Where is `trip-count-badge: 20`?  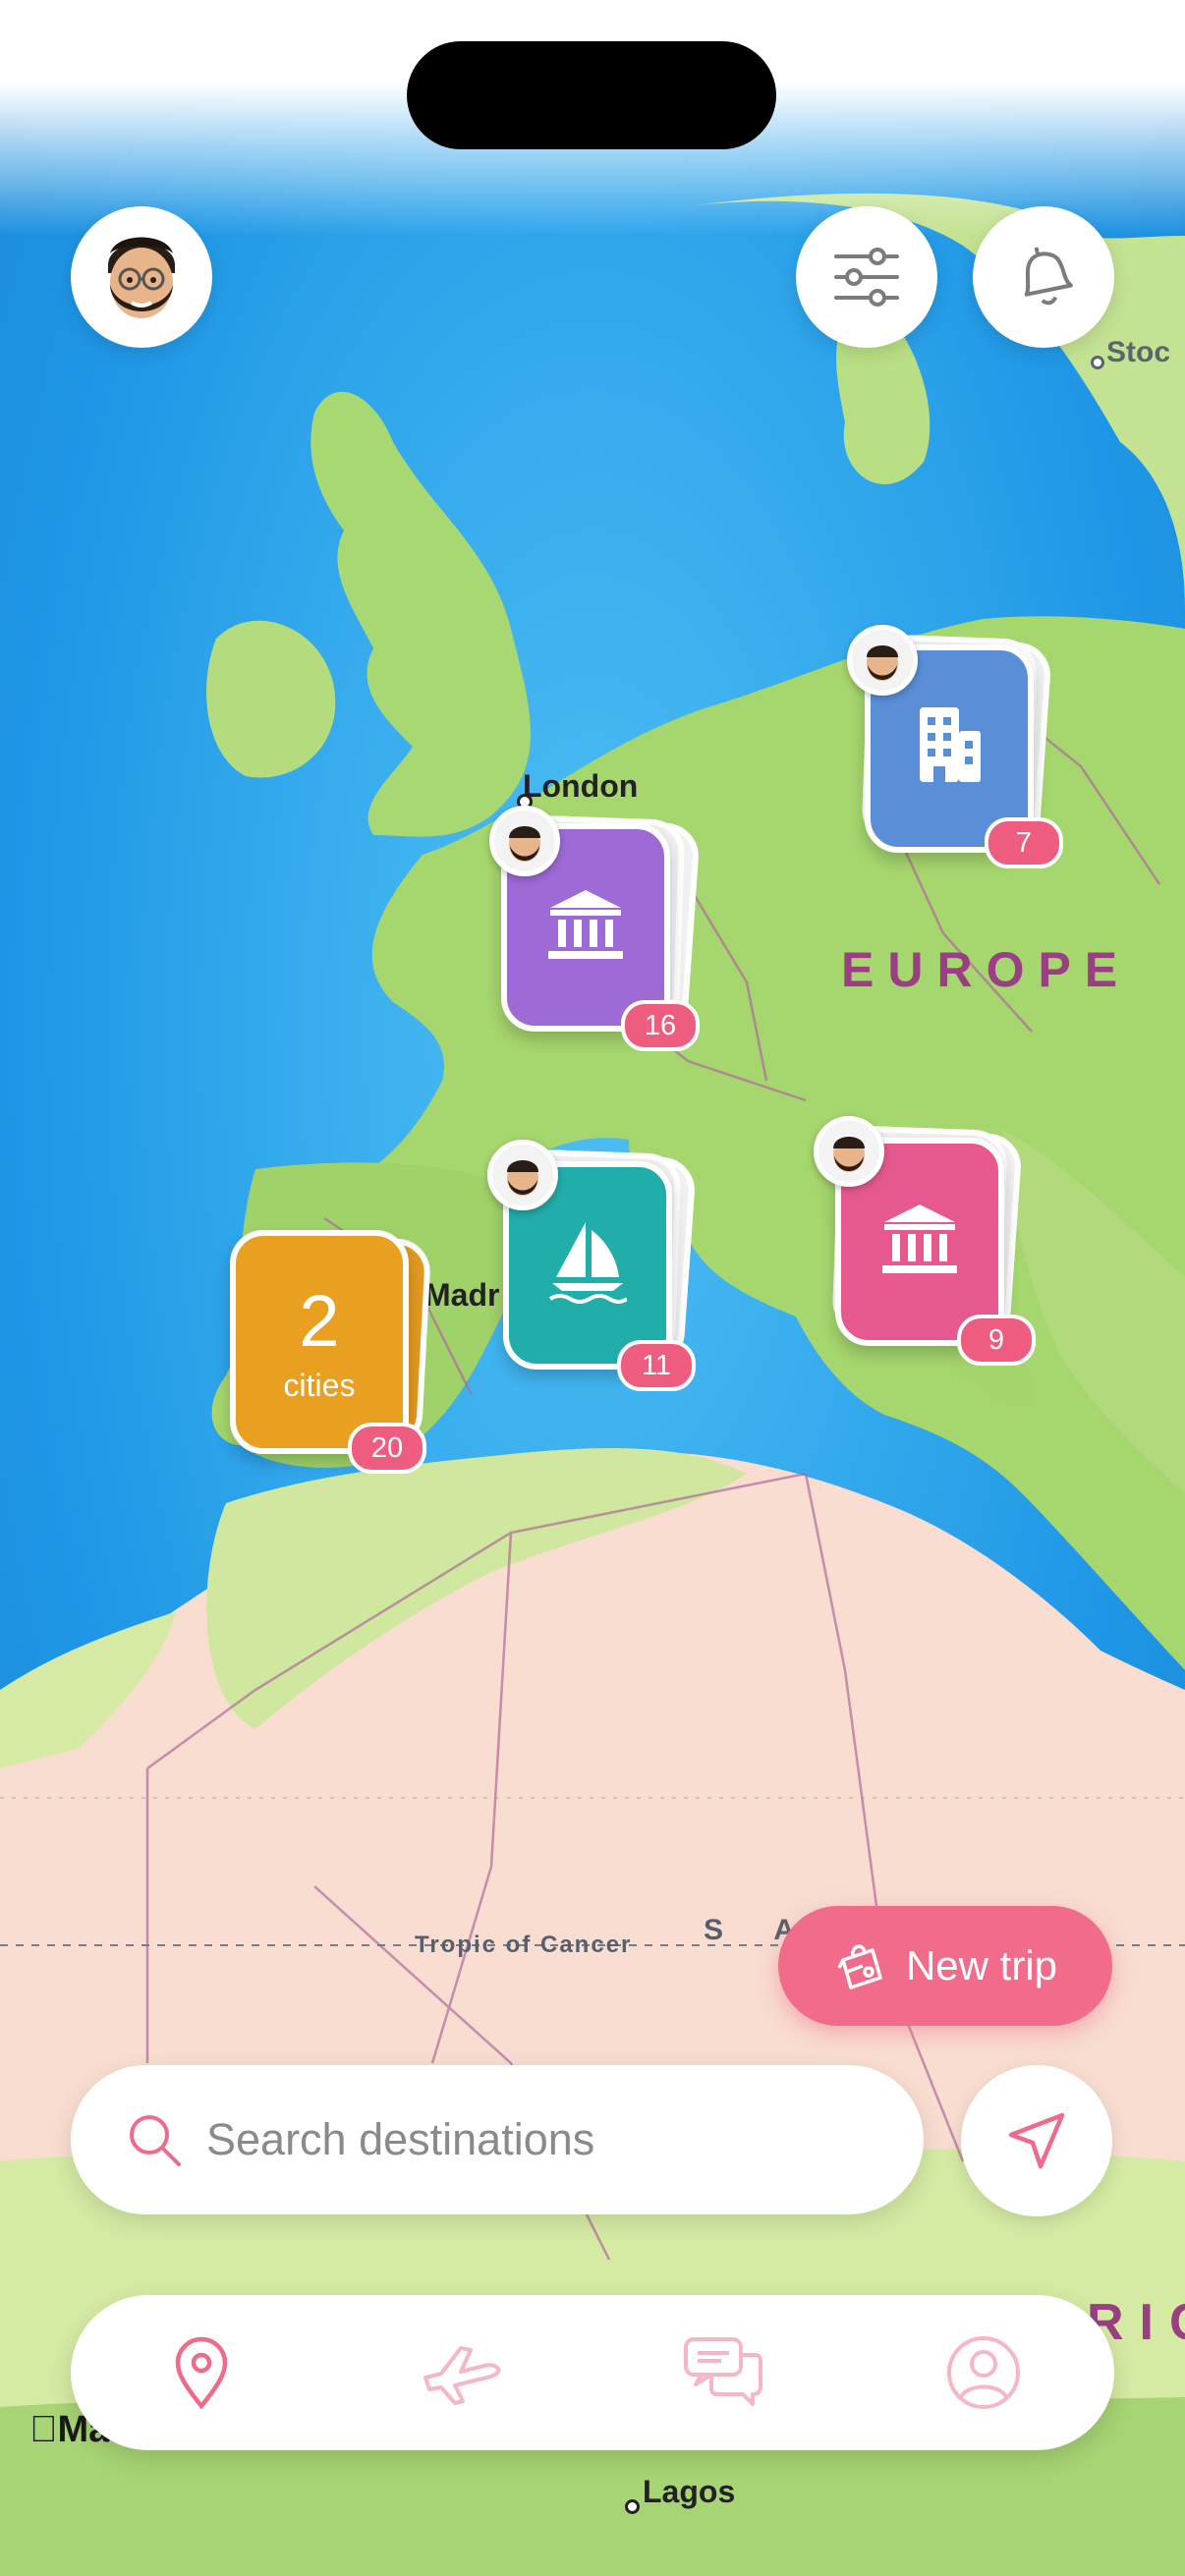
trip-count-badge: 20 is located at coordinates (387, 1448).